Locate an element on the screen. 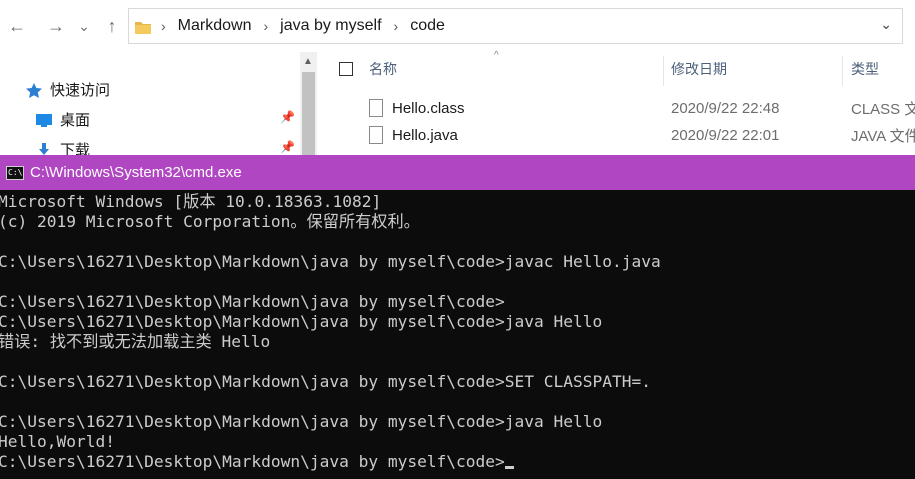 Image resolution: width=915 pixels, height=479 pixels. back-button: ← is located at coordinates (17, 26).